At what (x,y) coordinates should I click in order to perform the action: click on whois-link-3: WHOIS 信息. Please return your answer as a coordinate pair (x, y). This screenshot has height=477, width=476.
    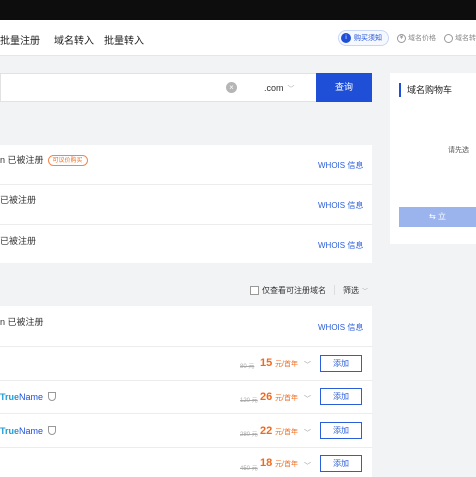
    Looking at the image, I should click on (340, 245).